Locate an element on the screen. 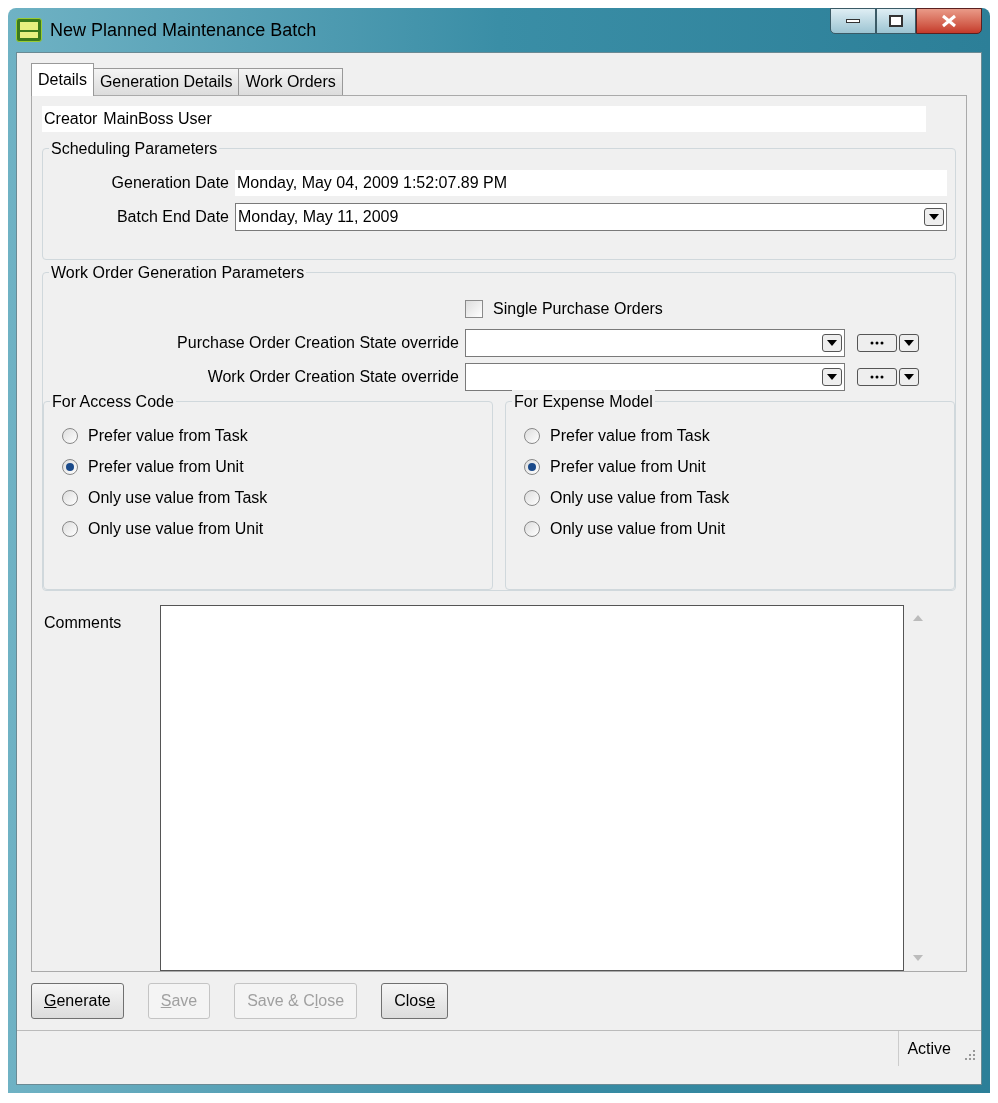 This screenshot has width=998, height=1103. tab: Work Orders is located at coordinates (290, 82).